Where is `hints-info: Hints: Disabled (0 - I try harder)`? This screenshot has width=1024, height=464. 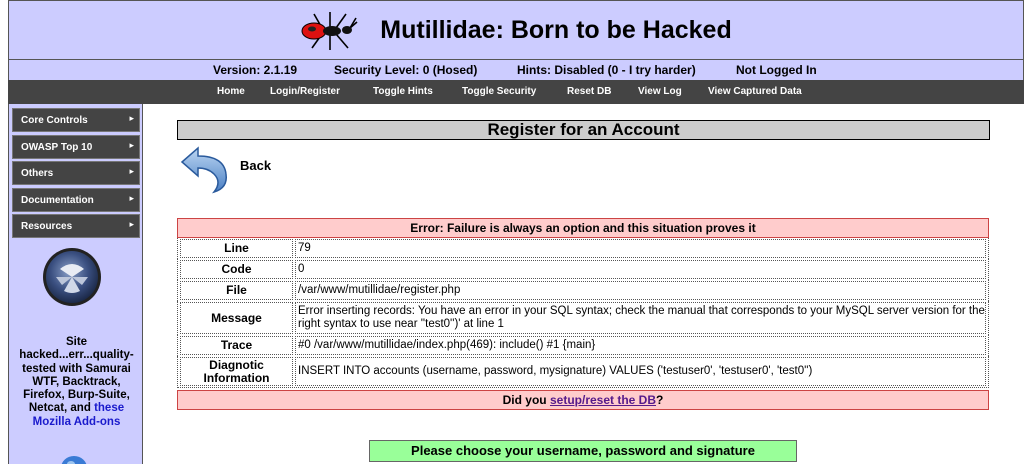 hints-info: Hints: Disabled (0 - I try harder) is located at coordinates (606, 70).